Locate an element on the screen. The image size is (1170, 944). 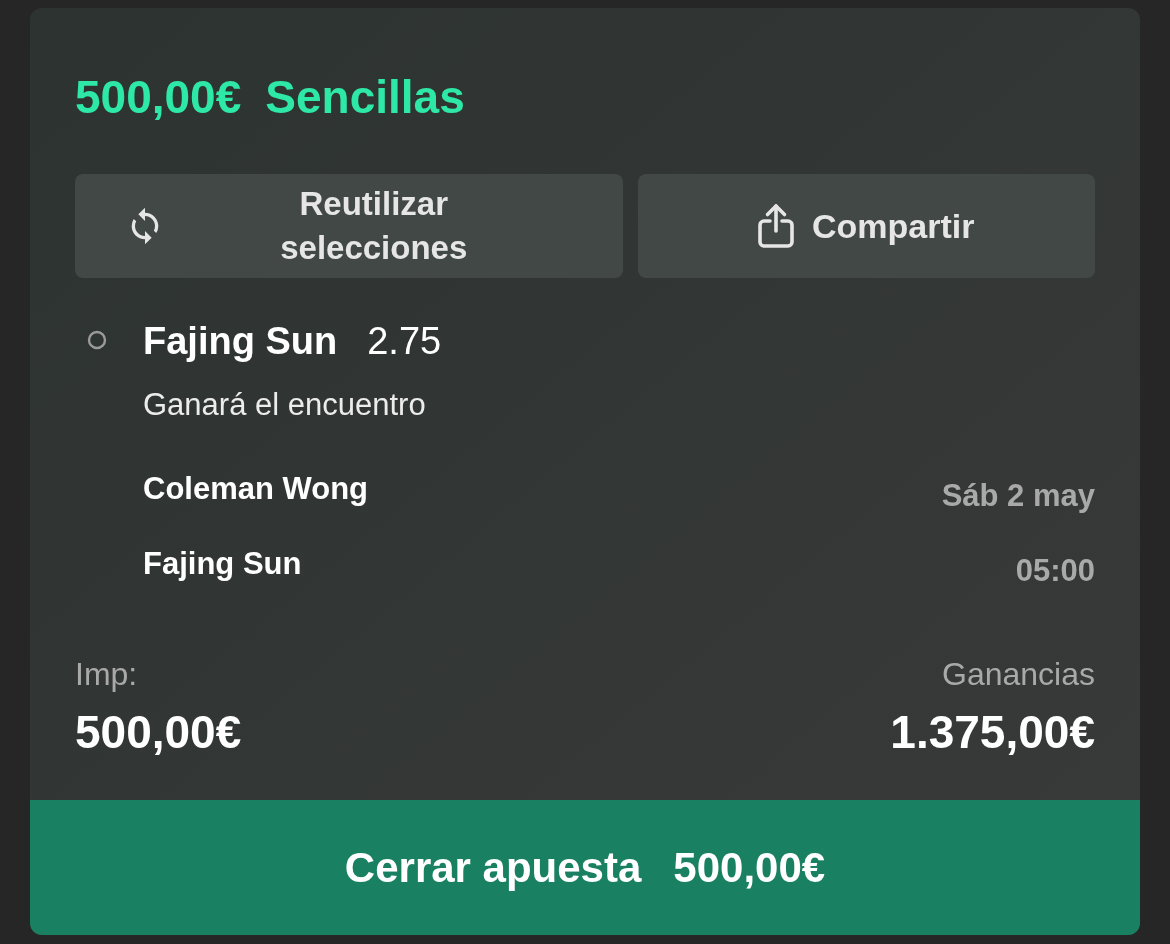
participant-name: Fajing Sun is located at coordinates (223, 563).